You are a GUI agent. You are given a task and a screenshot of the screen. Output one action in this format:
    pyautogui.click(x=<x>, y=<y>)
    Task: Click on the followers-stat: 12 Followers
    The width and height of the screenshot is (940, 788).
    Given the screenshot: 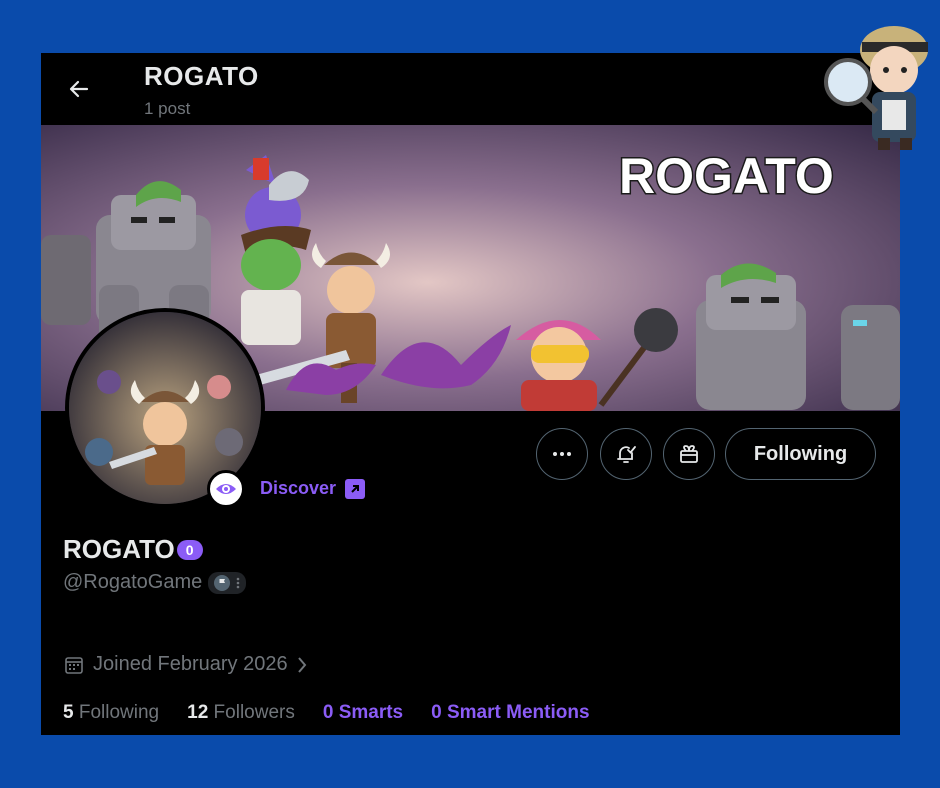 What is the action you would take?
    pyautogui.click(x=241, y=713)
    